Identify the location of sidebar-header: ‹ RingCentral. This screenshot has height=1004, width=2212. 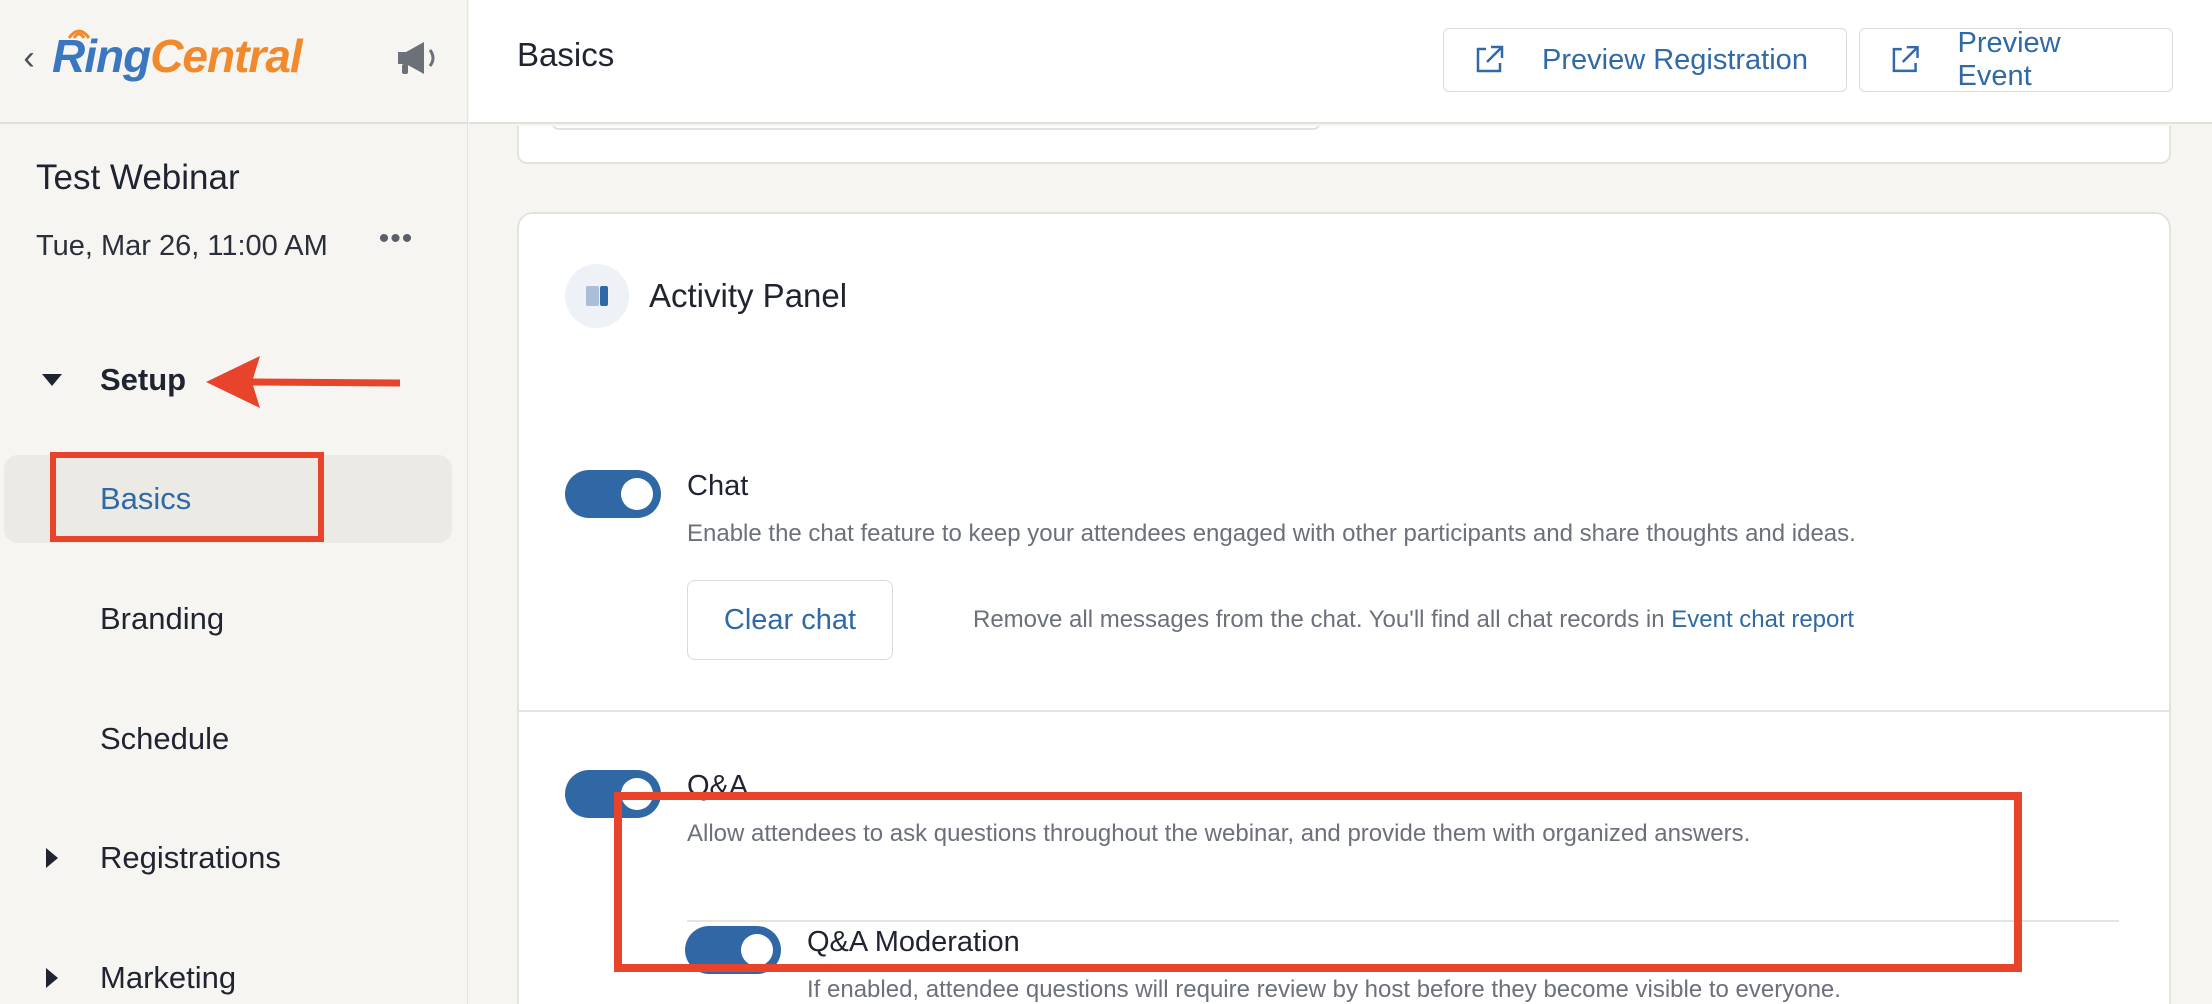
(234, 62).